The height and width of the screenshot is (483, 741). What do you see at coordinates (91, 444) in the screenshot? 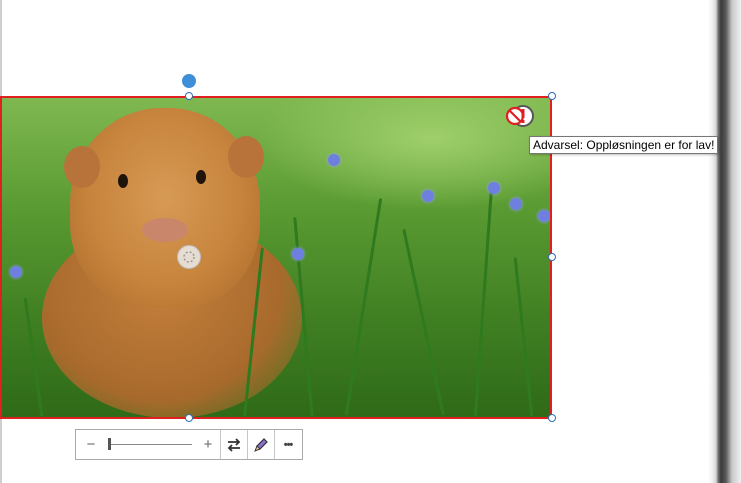
I see `zoom-out-button: −` at bounding box center [91, 444].